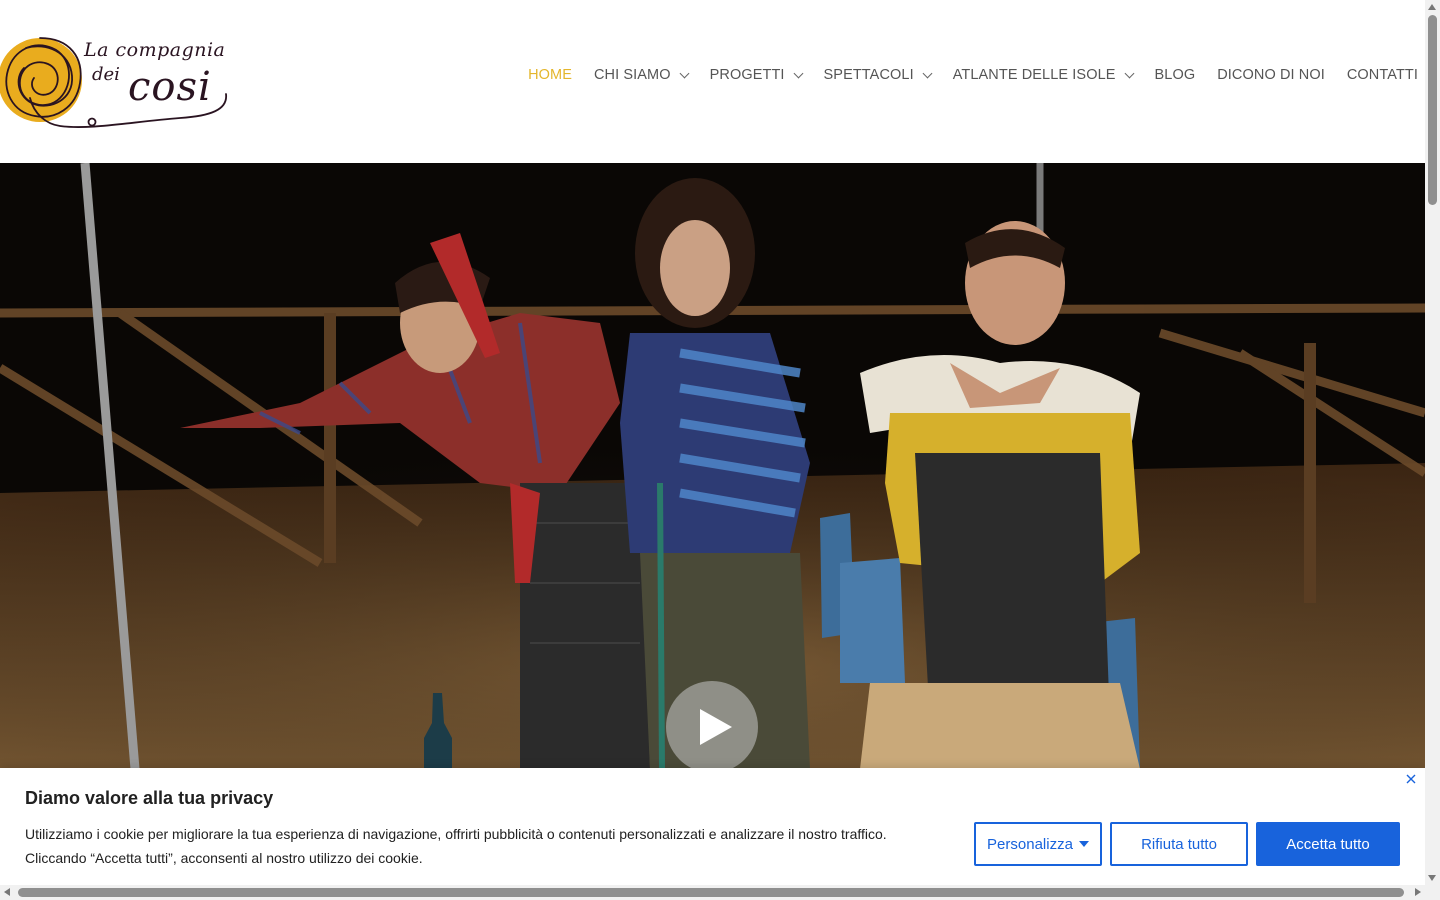  Describe the element at coordinates (1432, 7) in the screenshot. I see `scroll-up-arrow-icon` at that location.